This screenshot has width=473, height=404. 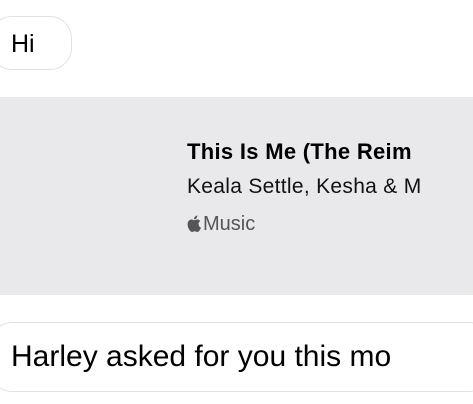 I want to click on message-bubble: Hi, so click(x=36, y=43).